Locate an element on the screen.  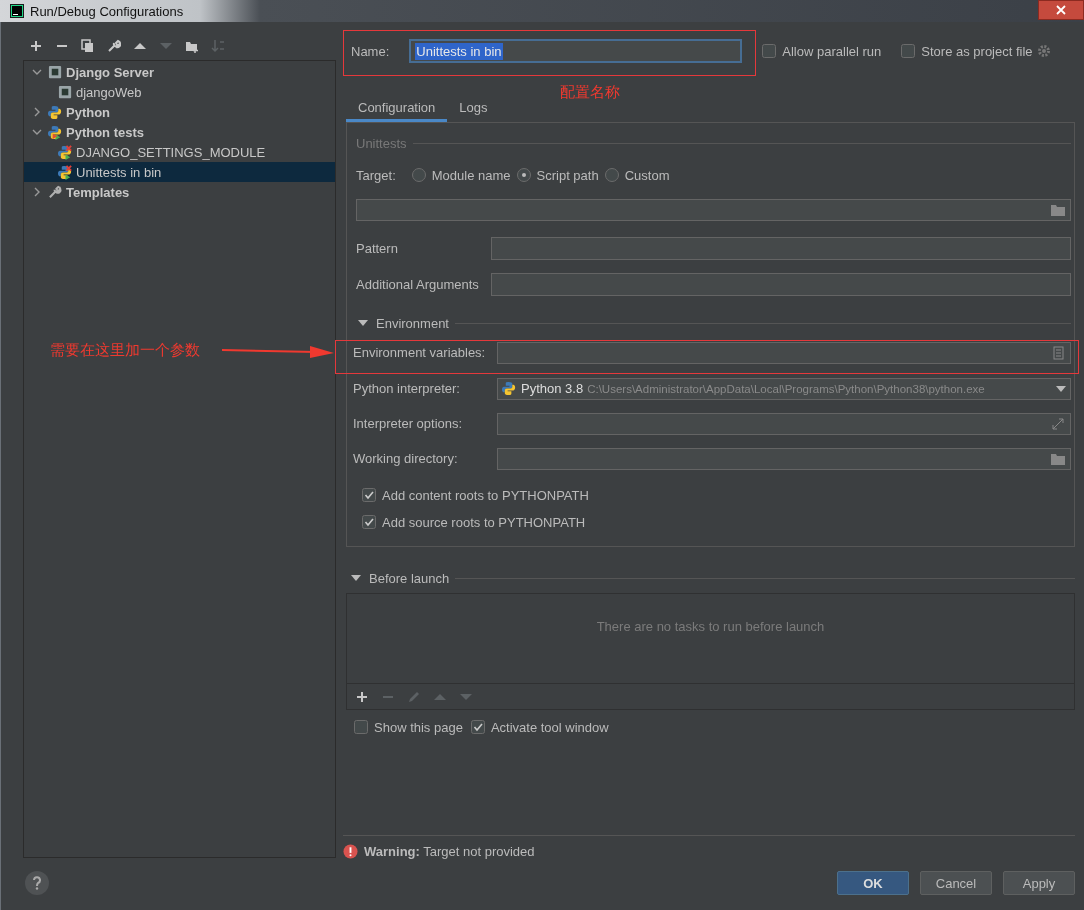
radio-label: Module name is located at coordinates (471, 175).